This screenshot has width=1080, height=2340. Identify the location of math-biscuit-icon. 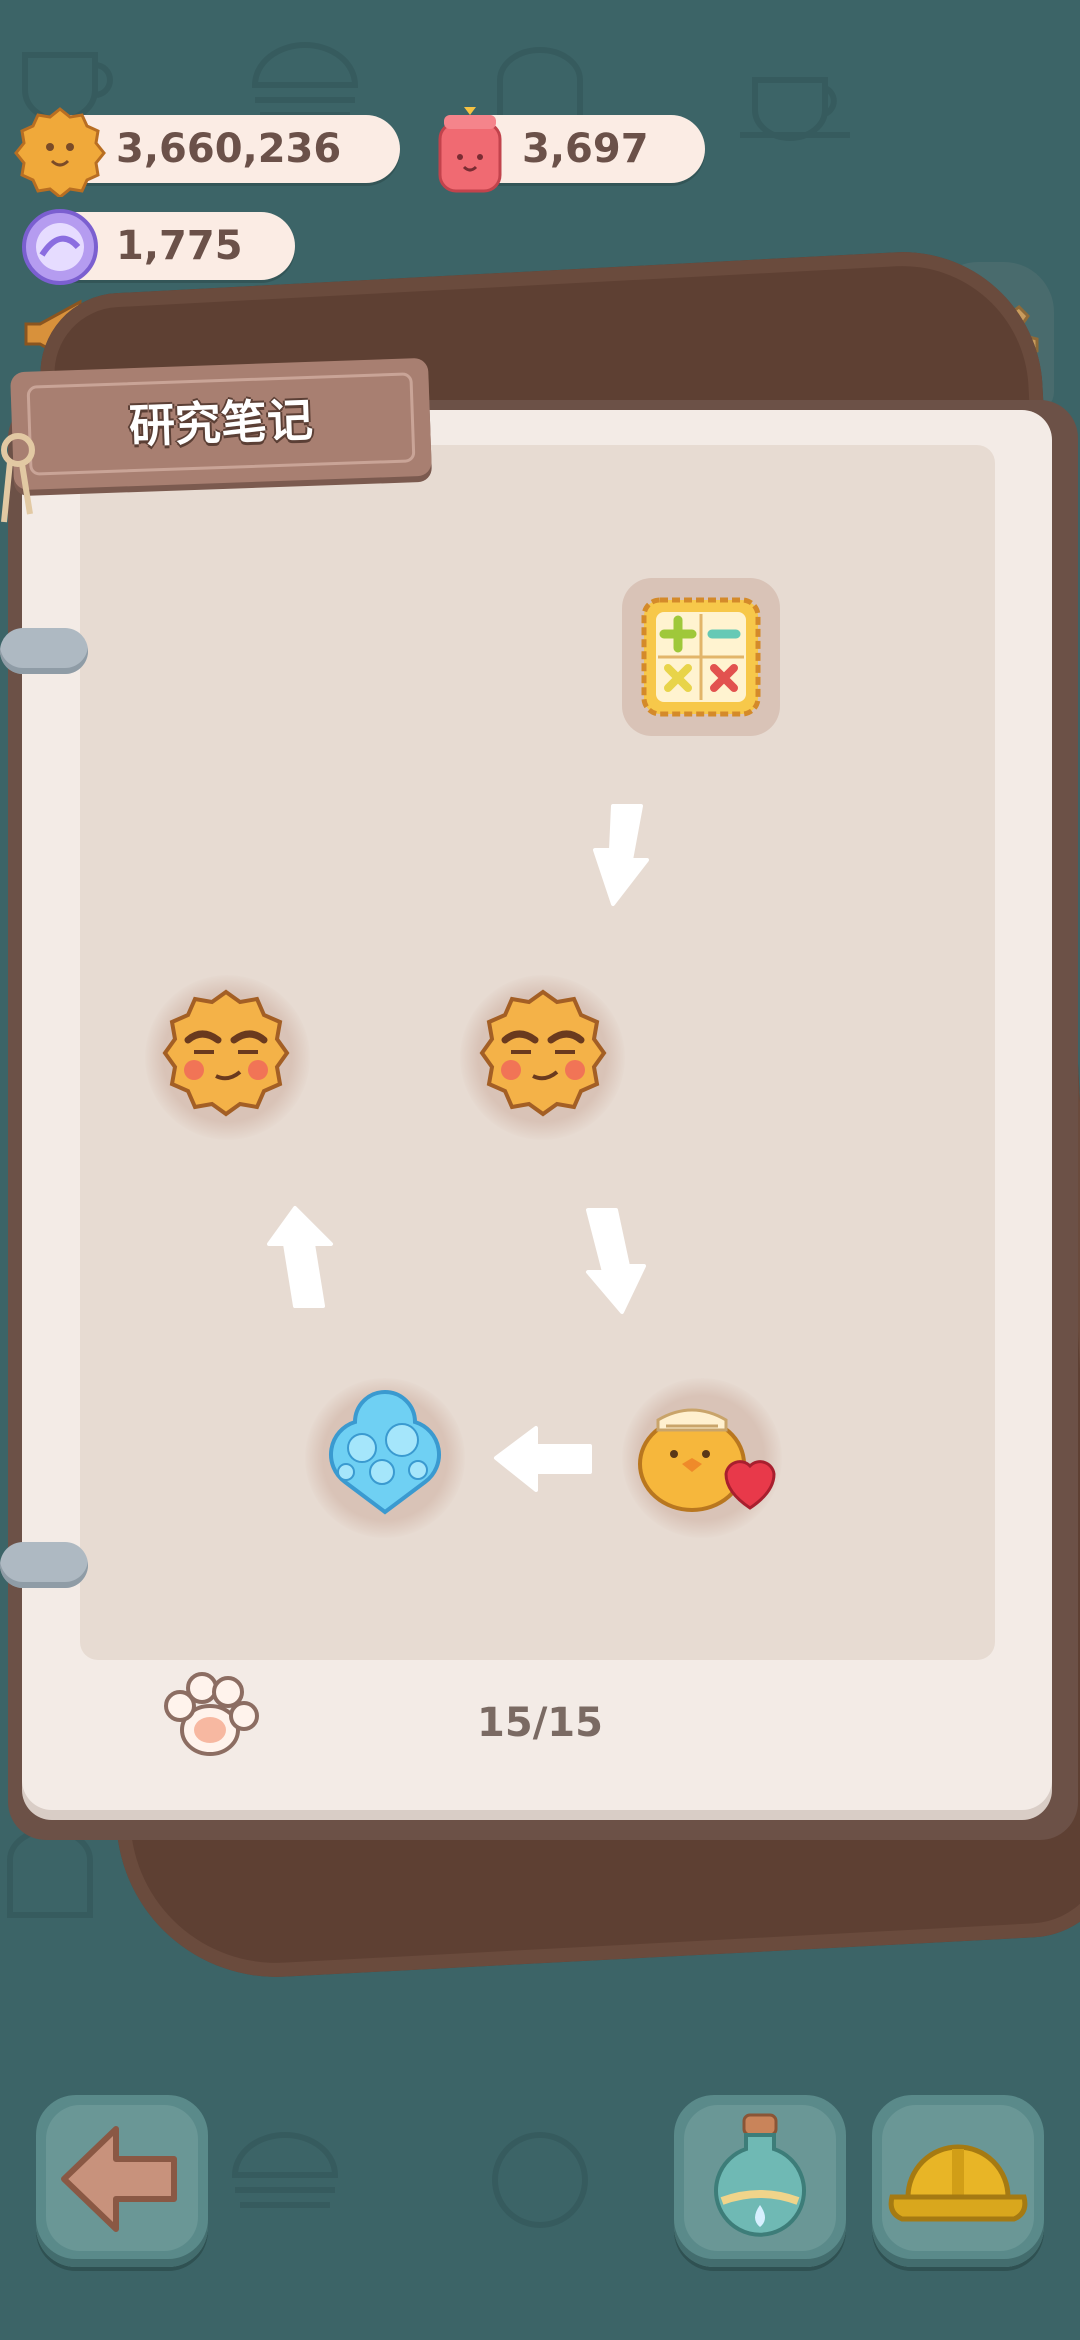
(701, 657).